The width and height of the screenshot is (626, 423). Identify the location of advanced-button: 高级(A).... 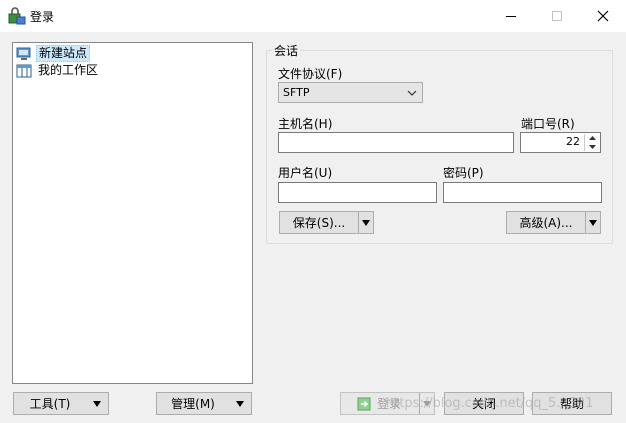
(553, 222).